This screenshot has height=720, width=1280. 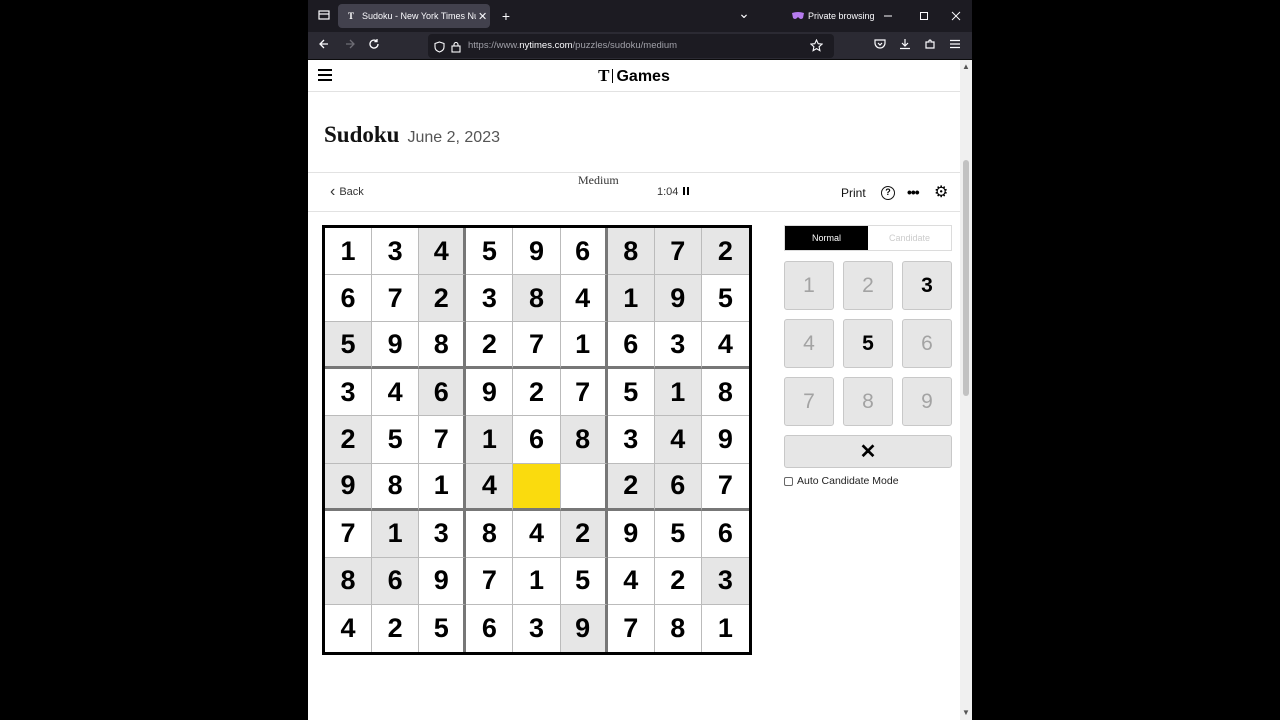 What do you see at coordinates (966, 278) in the screenshot?
I see `scrollbar-thumb` at bounding box center [966, 278].